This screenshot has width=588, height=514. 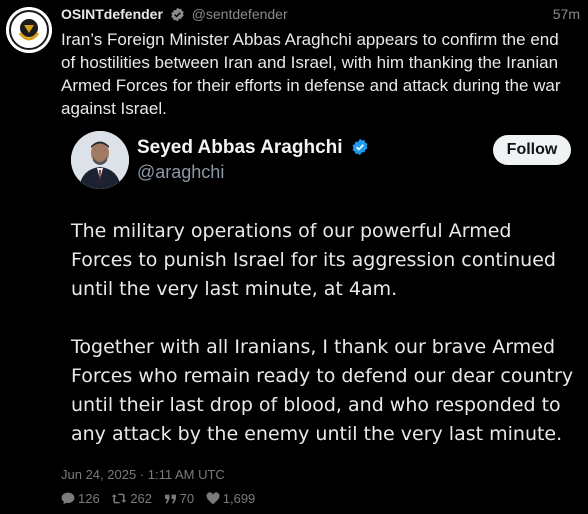 I want to click on quoted-author-display-name: Seyed Abbas Araghchi, so click(x=240, y=147).